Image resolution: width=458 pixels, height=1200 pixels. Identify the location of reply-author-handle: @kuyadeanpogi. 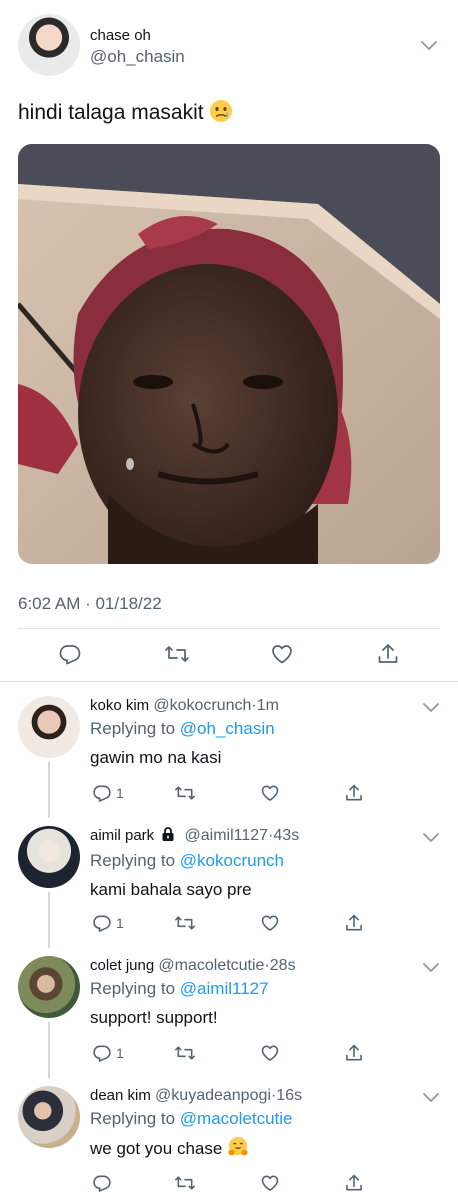
(213, 1095).